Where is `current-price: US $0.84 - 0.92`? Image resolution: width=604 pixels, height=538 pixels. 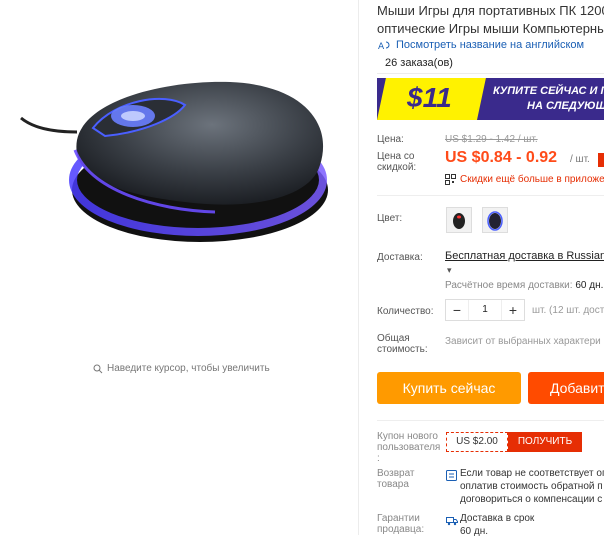 current-price: US $0.84 - 0.92 is located at coordinates (501, 157).